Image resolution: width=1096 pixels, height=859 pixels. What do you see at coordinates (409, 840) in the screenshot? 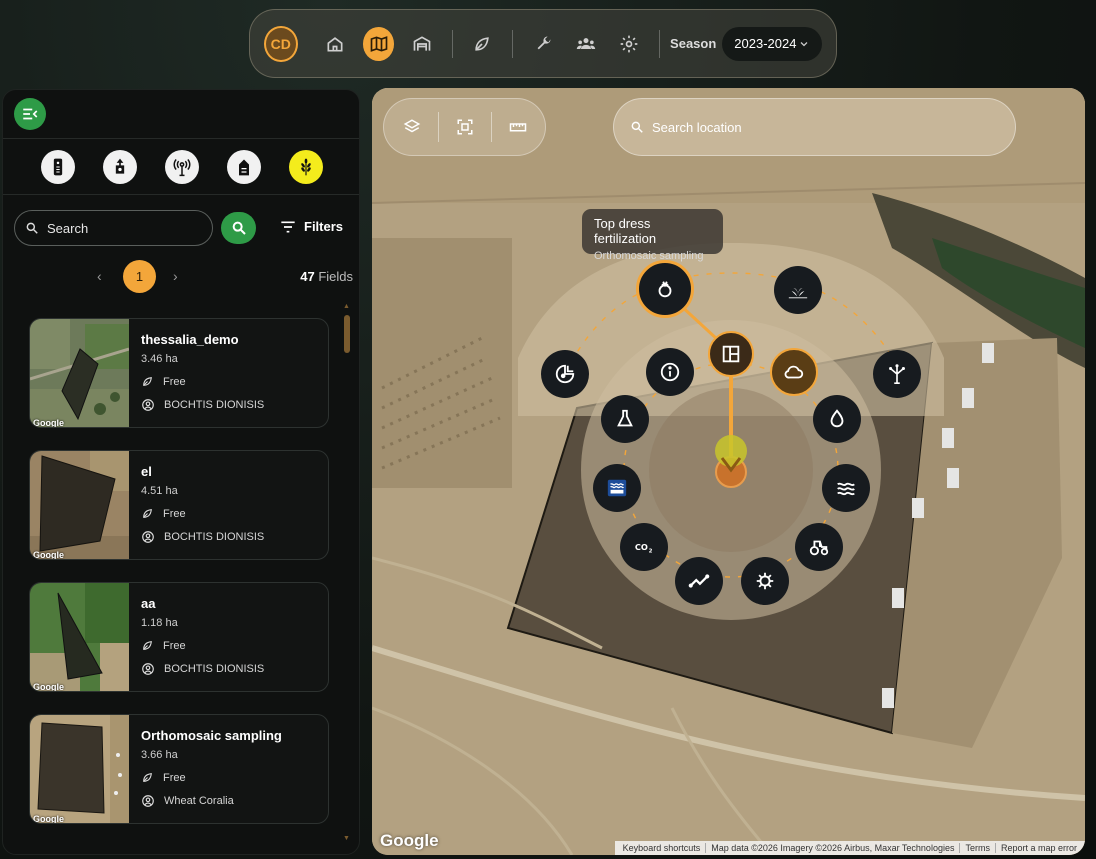
I see `google-logo: Google` at bounding box center [409, 840].